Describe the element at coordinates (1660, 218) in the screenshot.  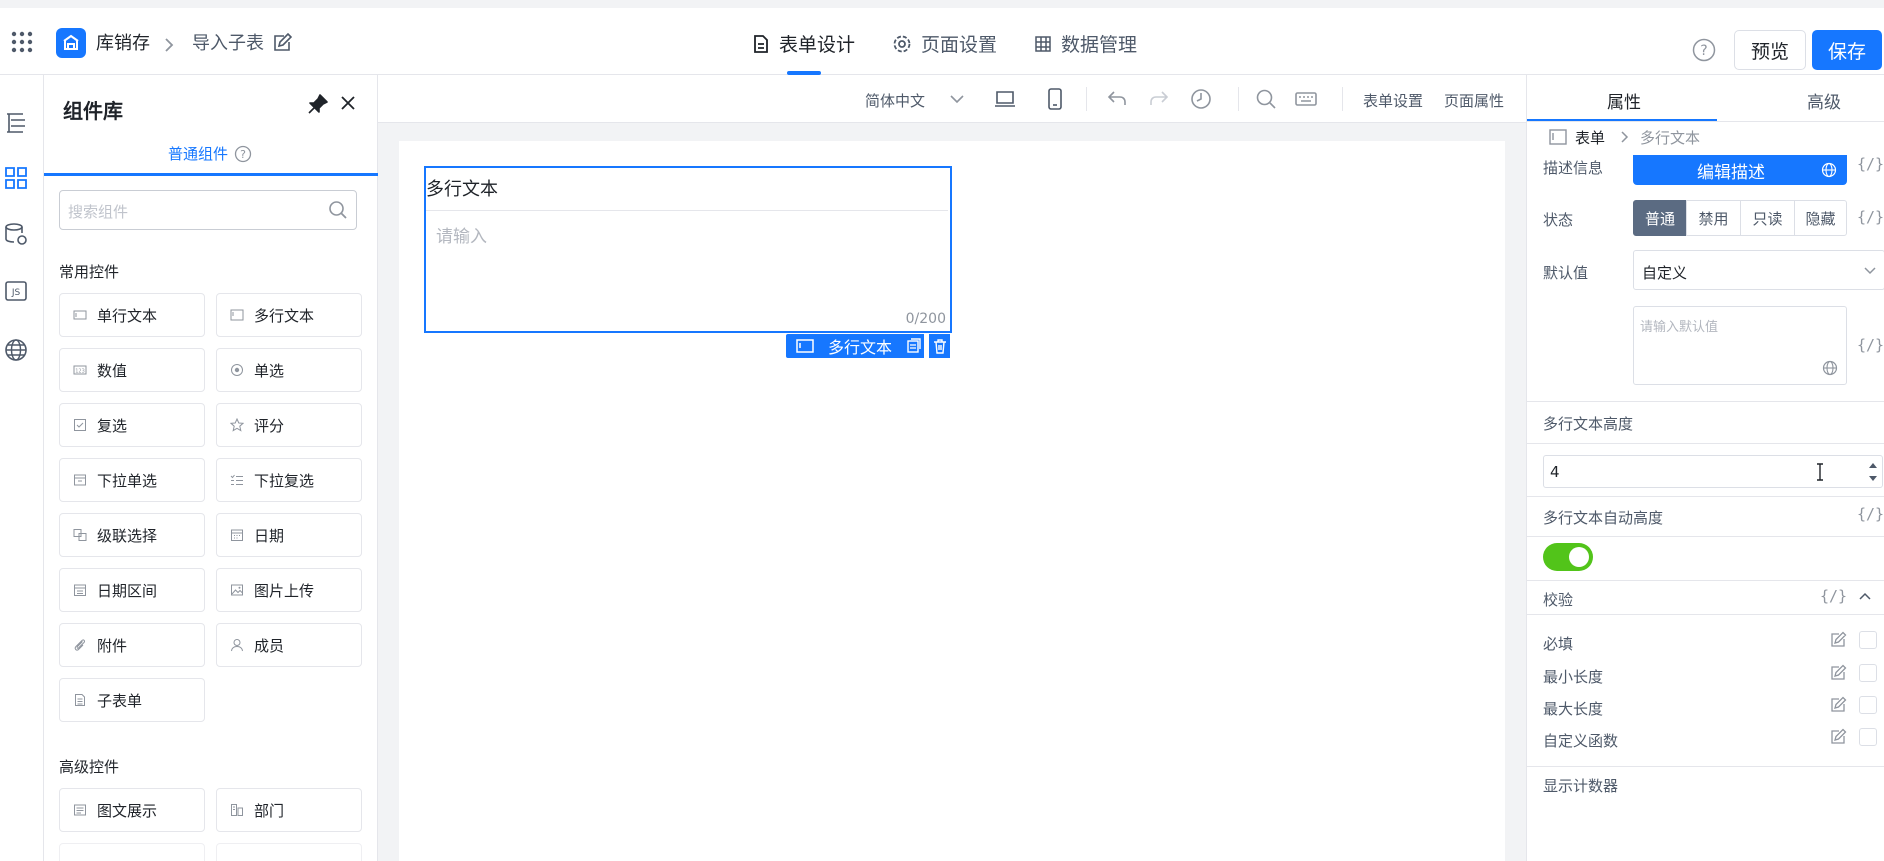
I see `status-option-normal: 普通` at that location.